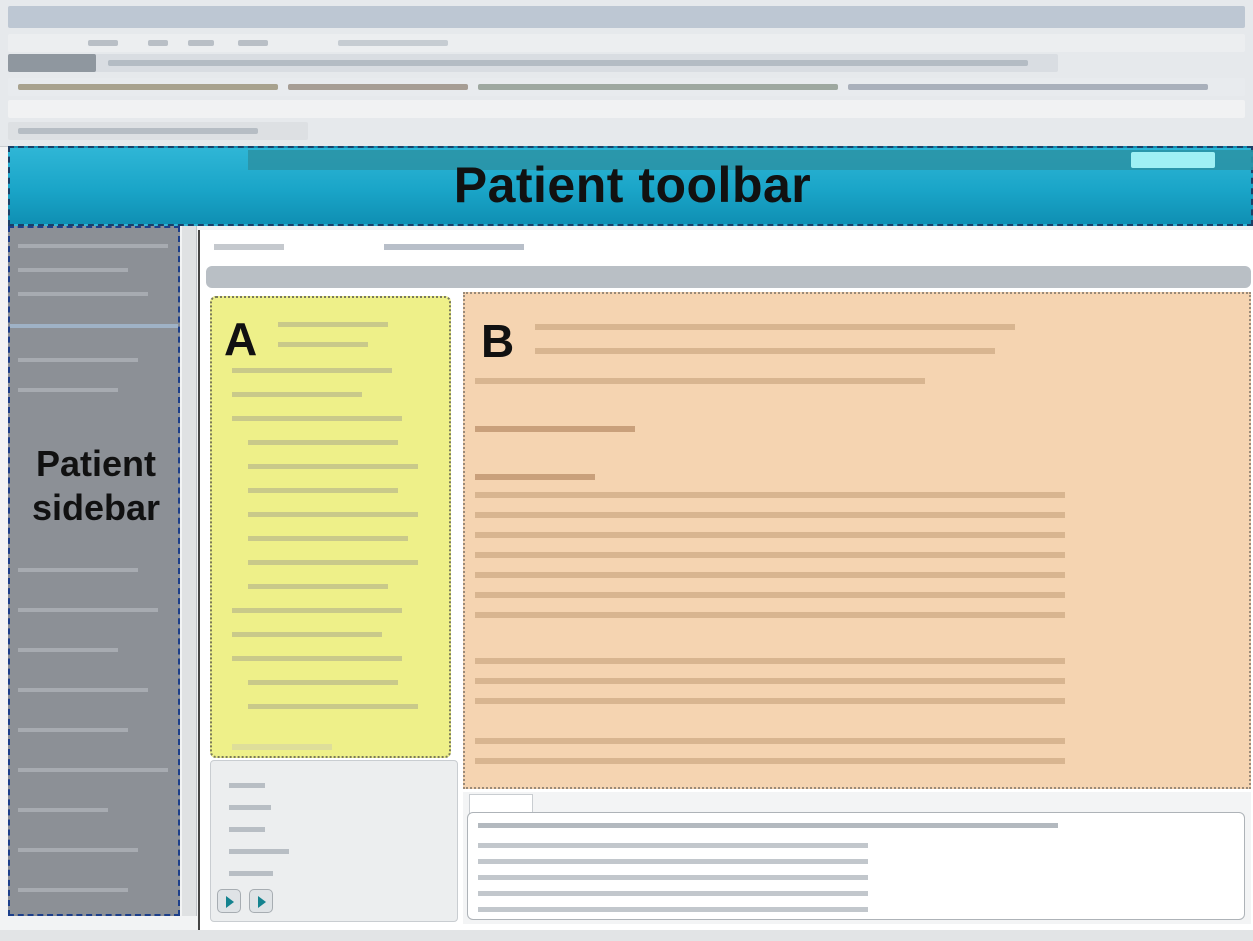 The image size is (1253, 941). I want to click on patient-toolbar-label: Patient toolbar, so click(632, 185).